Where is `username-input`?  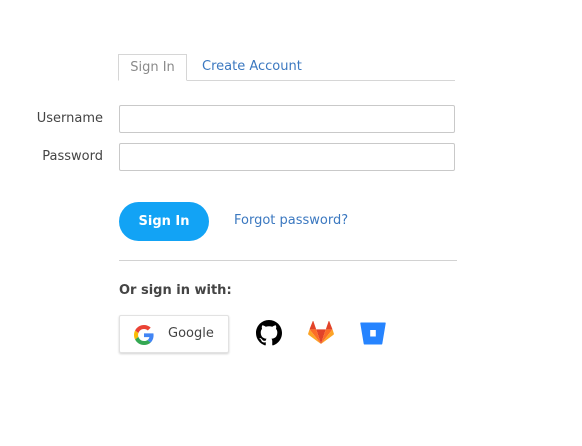 username-input is located at coordinates (287, 119).